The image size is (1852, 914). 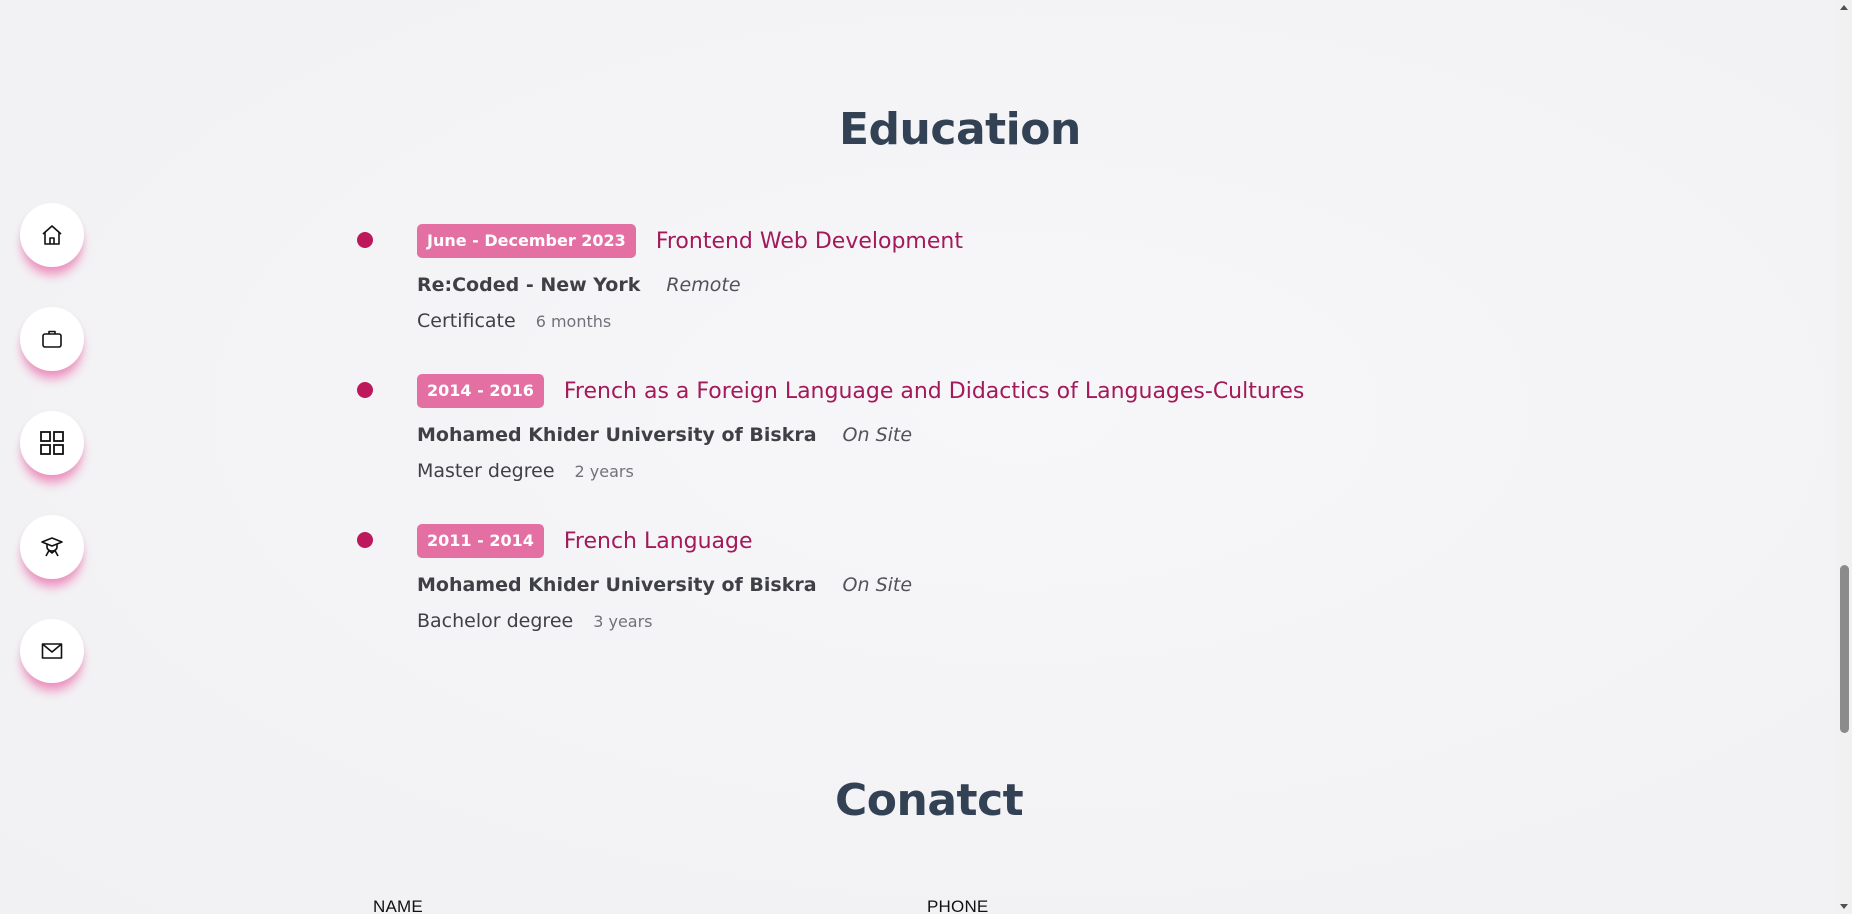 I want to click on graduate-icon, so click(x=52, y=547).